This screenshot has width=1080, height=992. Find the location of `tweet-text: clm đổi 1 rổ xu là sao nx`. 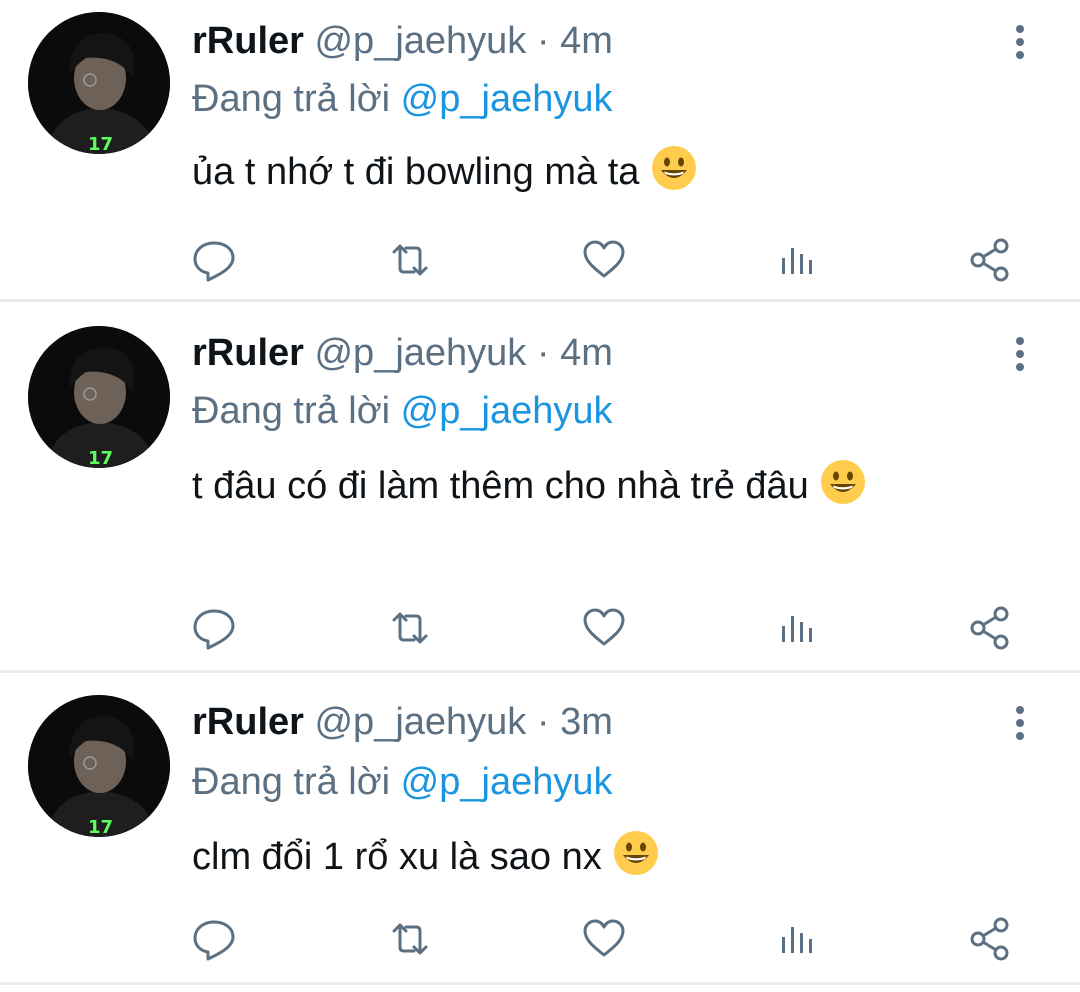

tweet-text: clm đổi 1 rổ xu là sao nx is located at coordinates (622, 857).